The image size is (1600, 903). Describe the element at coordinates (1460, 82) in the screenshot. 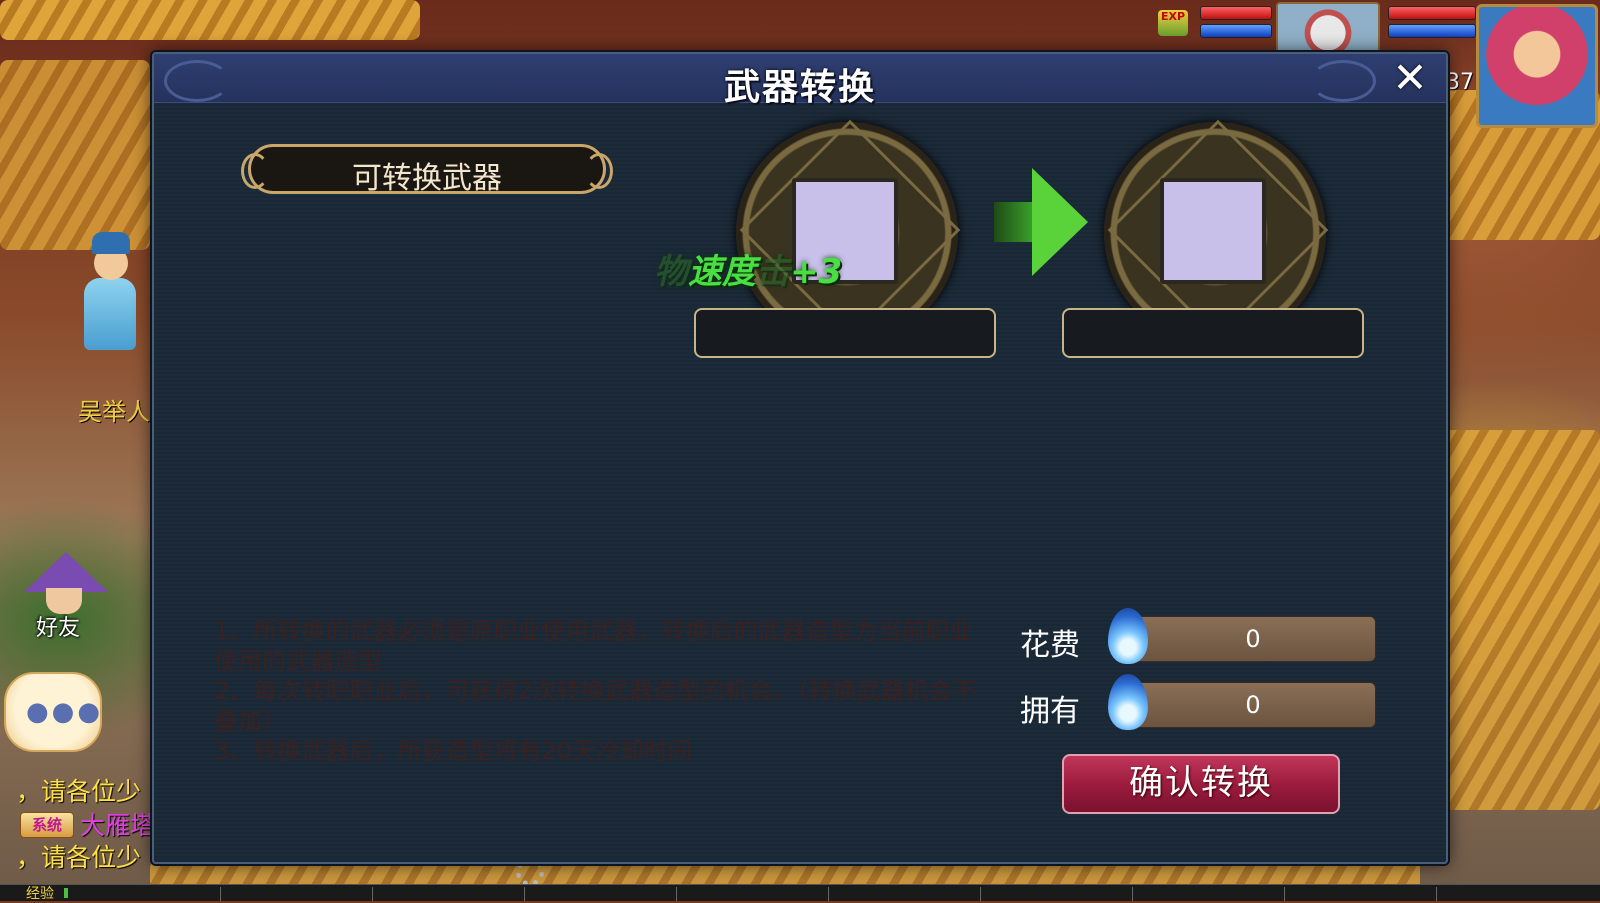

I see `player-level: 37` at that location.